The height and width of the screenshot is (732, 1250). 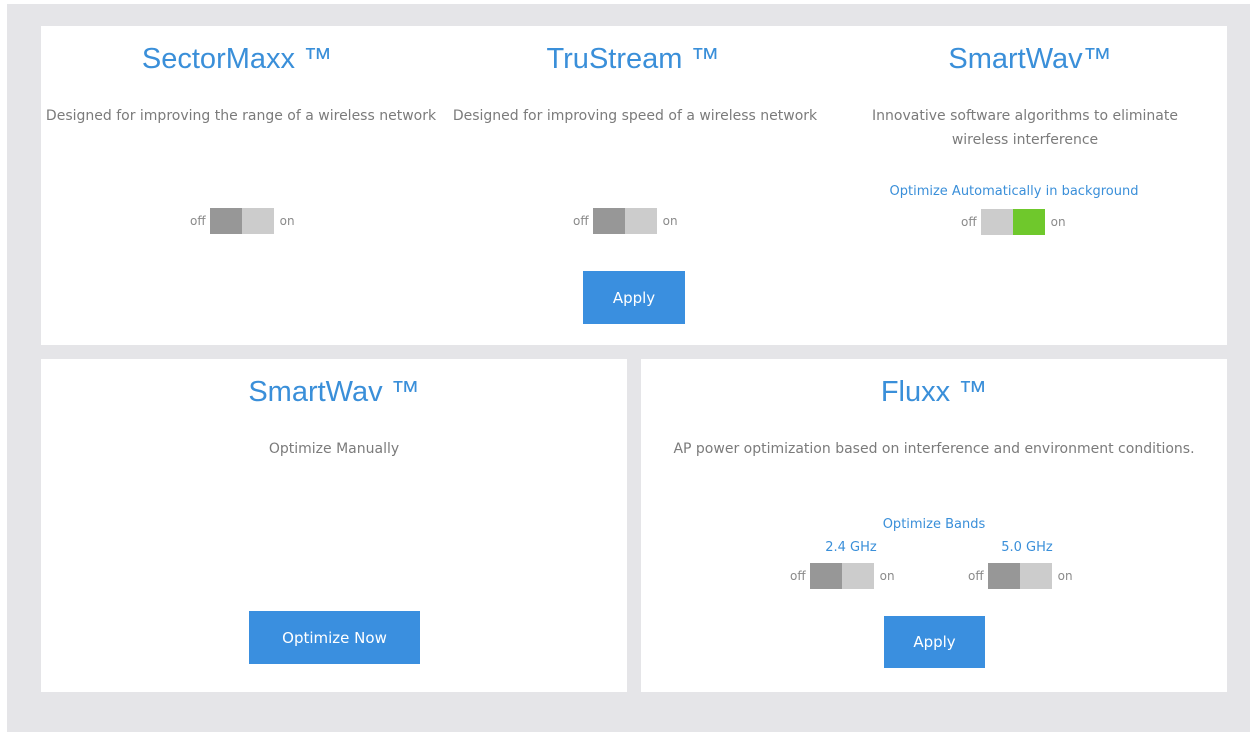 I want to click on band-50-toggle: off on, so click(x=1020, y=576).